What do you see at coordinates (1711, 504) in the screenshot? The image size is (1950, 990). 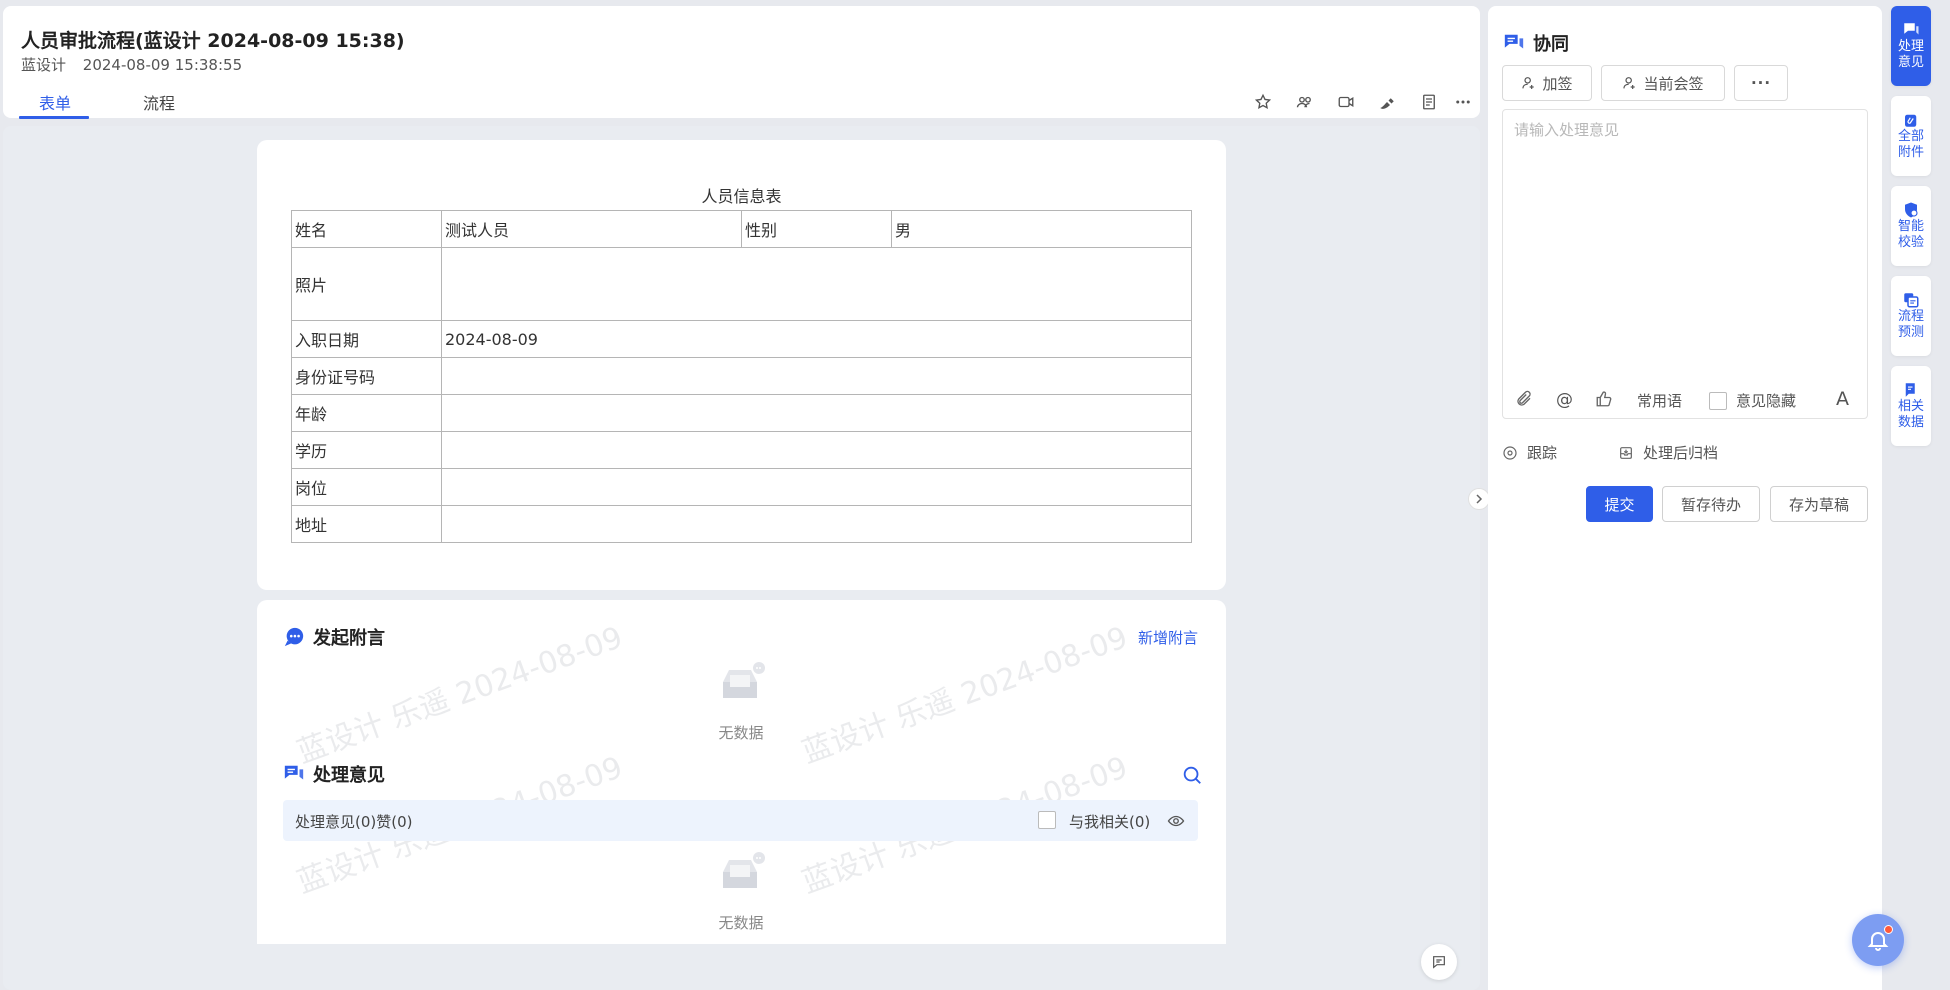 I see `save-todo-button: 暂存待办` at bounding box center [1711, 504].